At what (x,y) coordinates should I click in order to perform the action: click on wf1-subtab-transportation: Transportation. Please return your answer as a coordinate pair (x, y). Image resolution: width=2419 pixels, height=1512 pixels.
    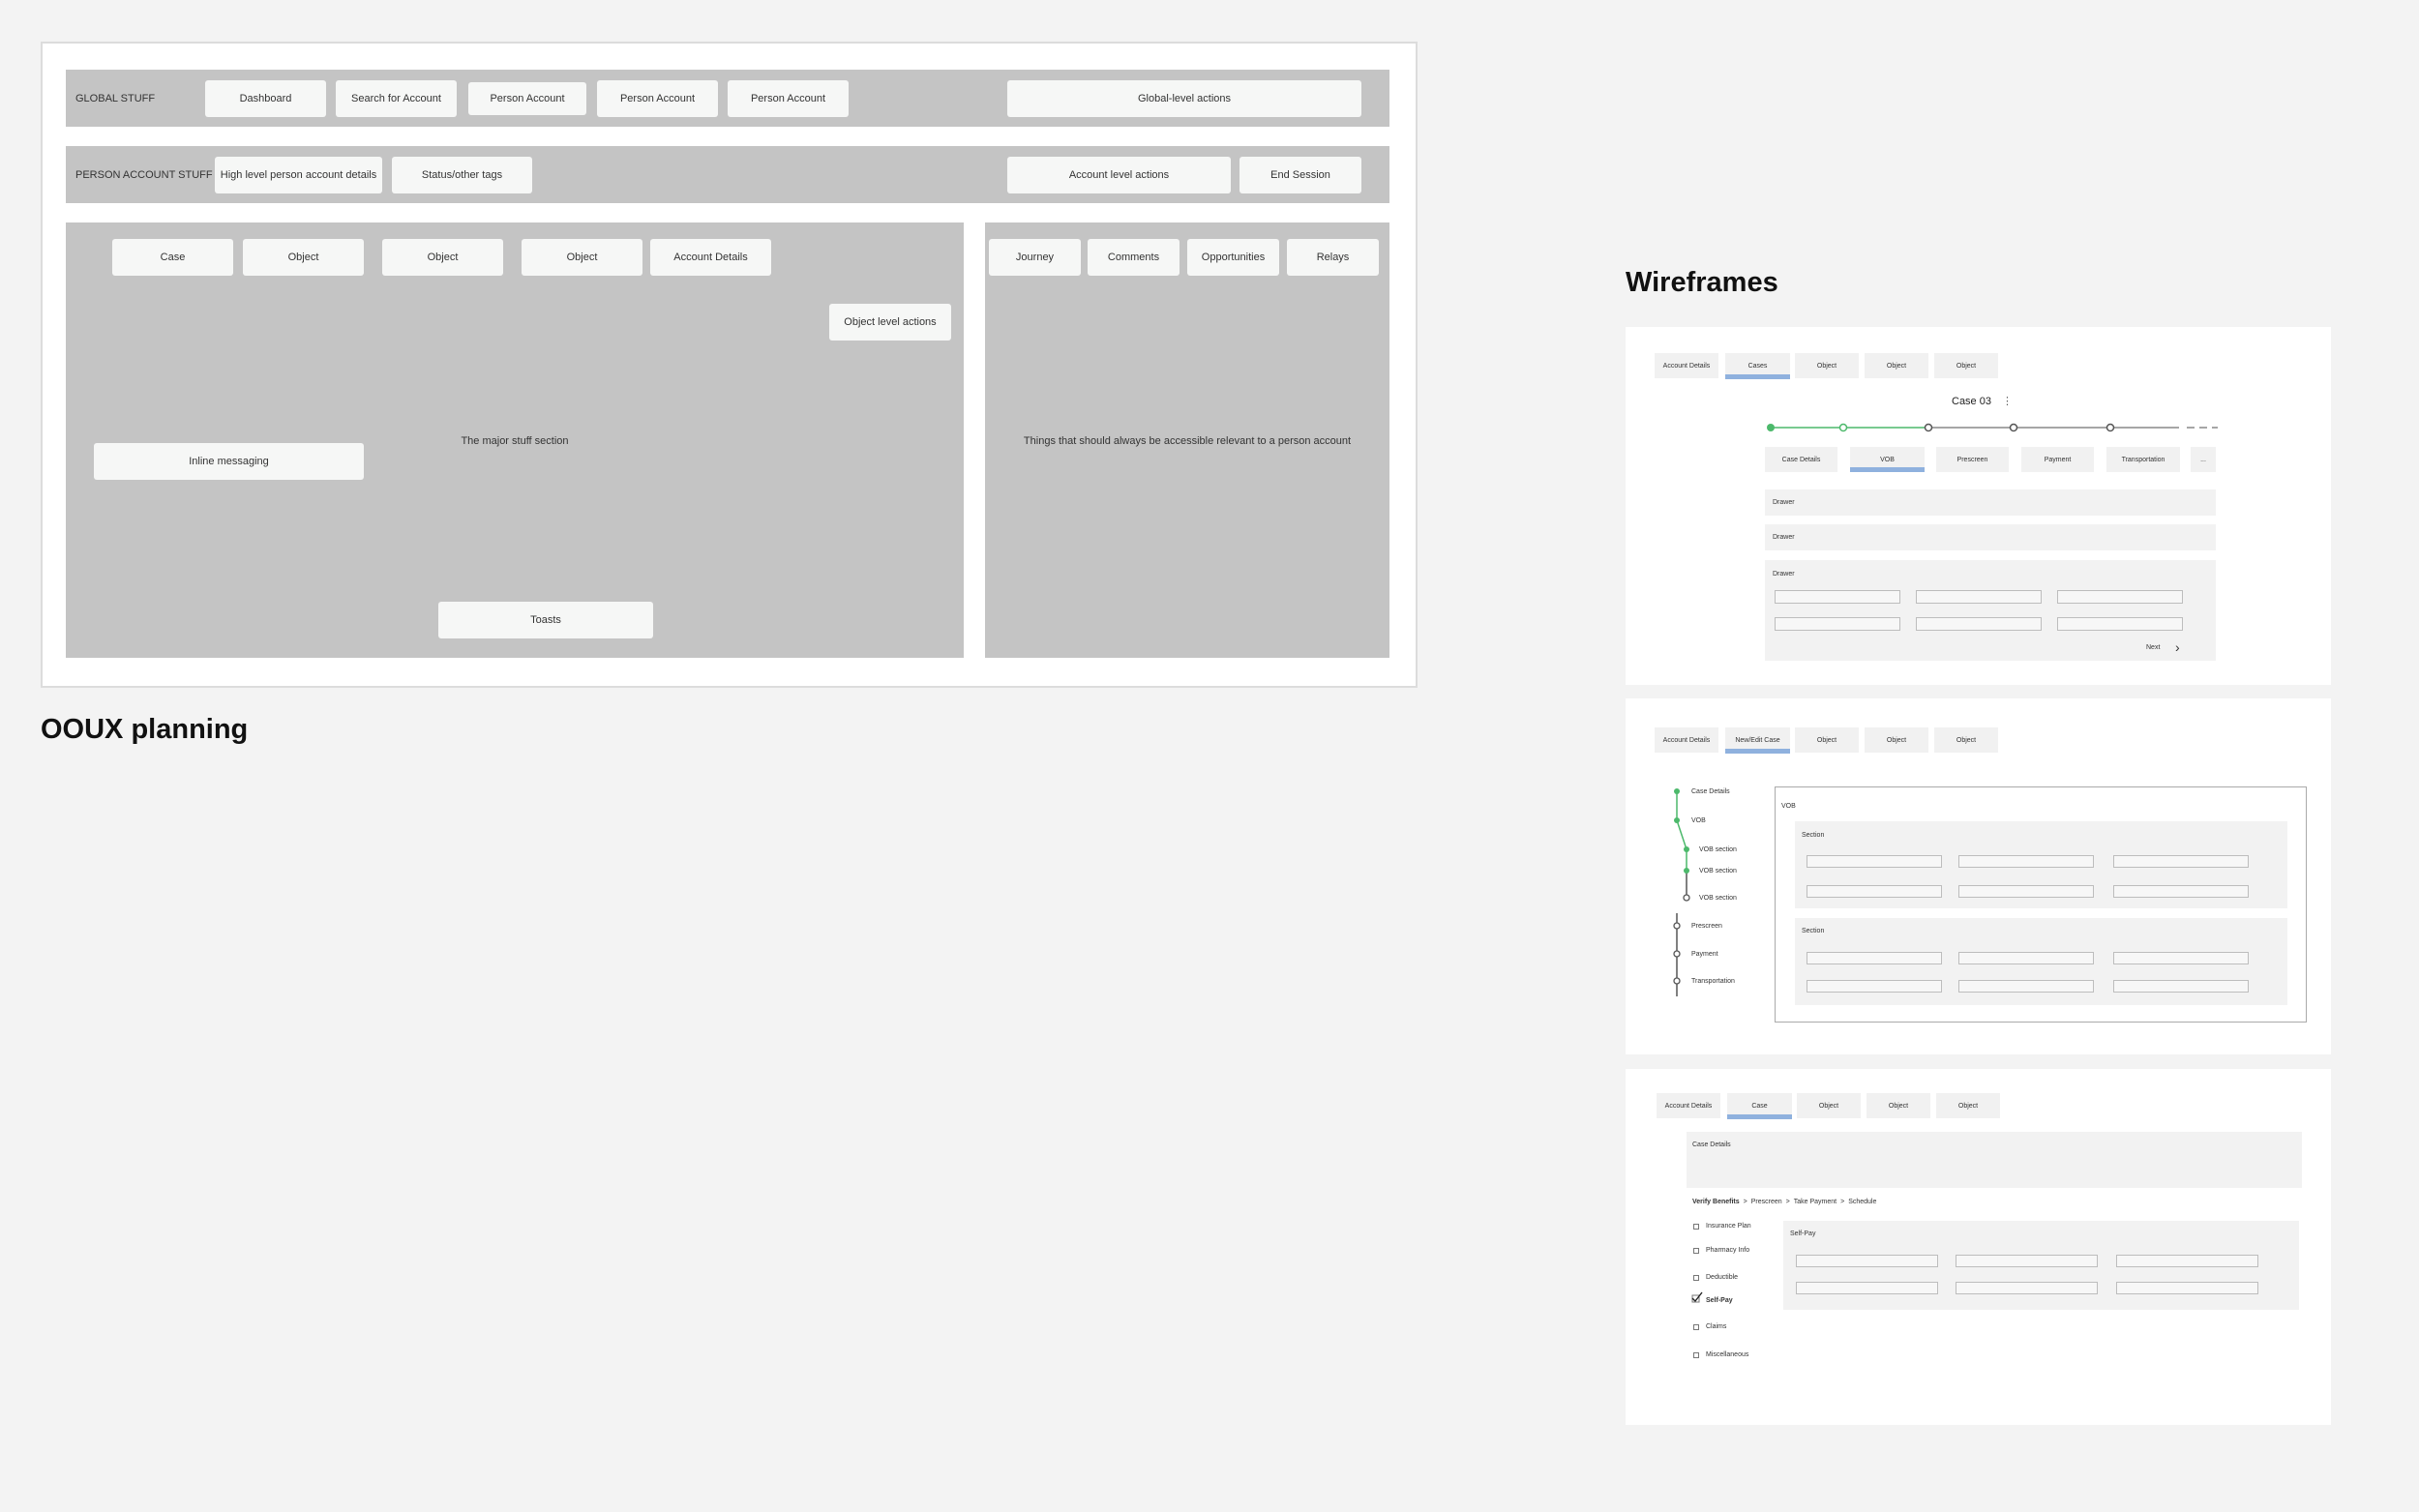
    Looking at the image, I should click on (2143, 460).